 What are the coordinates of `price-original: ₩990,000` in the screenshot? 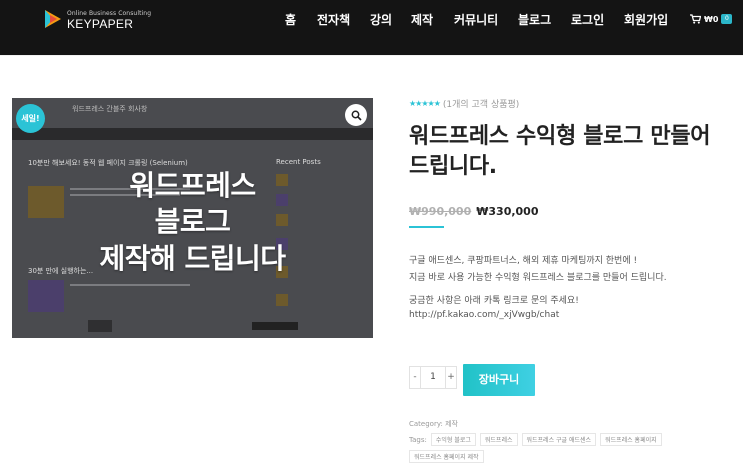 It's located at (440, 211).